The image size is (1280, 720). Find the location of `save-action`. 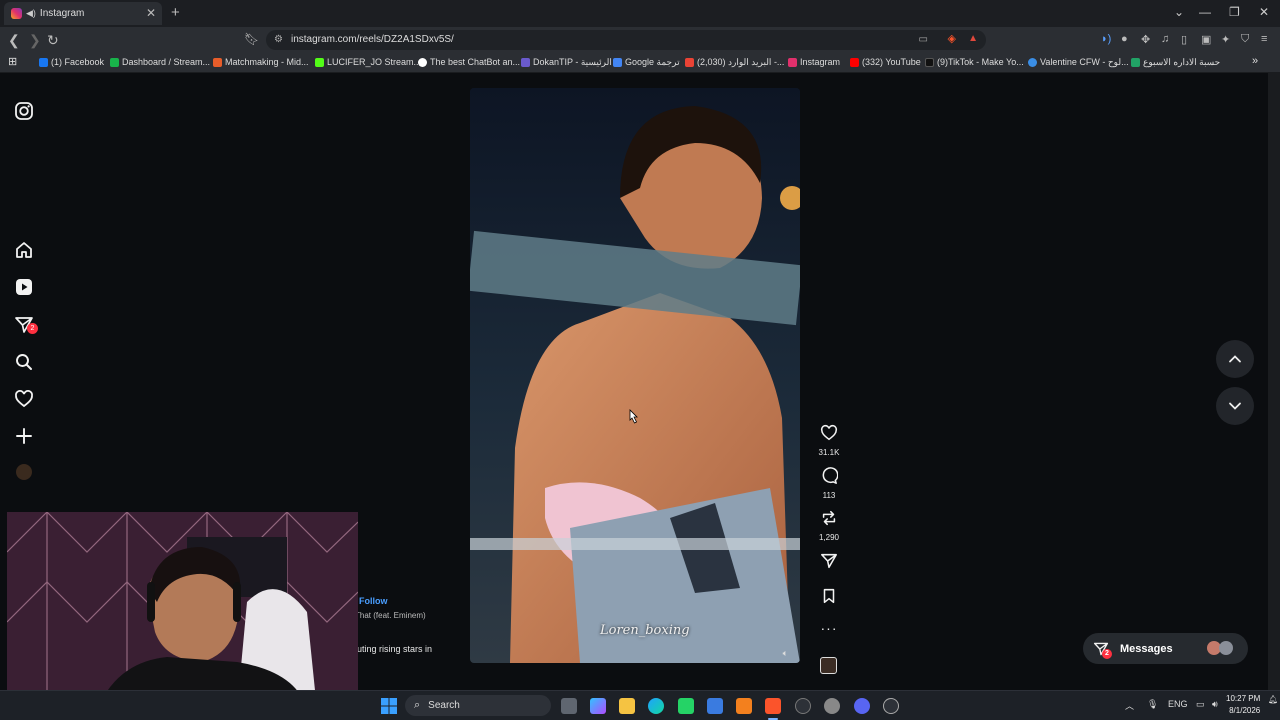

save-action is located at coordinates (829, 598).